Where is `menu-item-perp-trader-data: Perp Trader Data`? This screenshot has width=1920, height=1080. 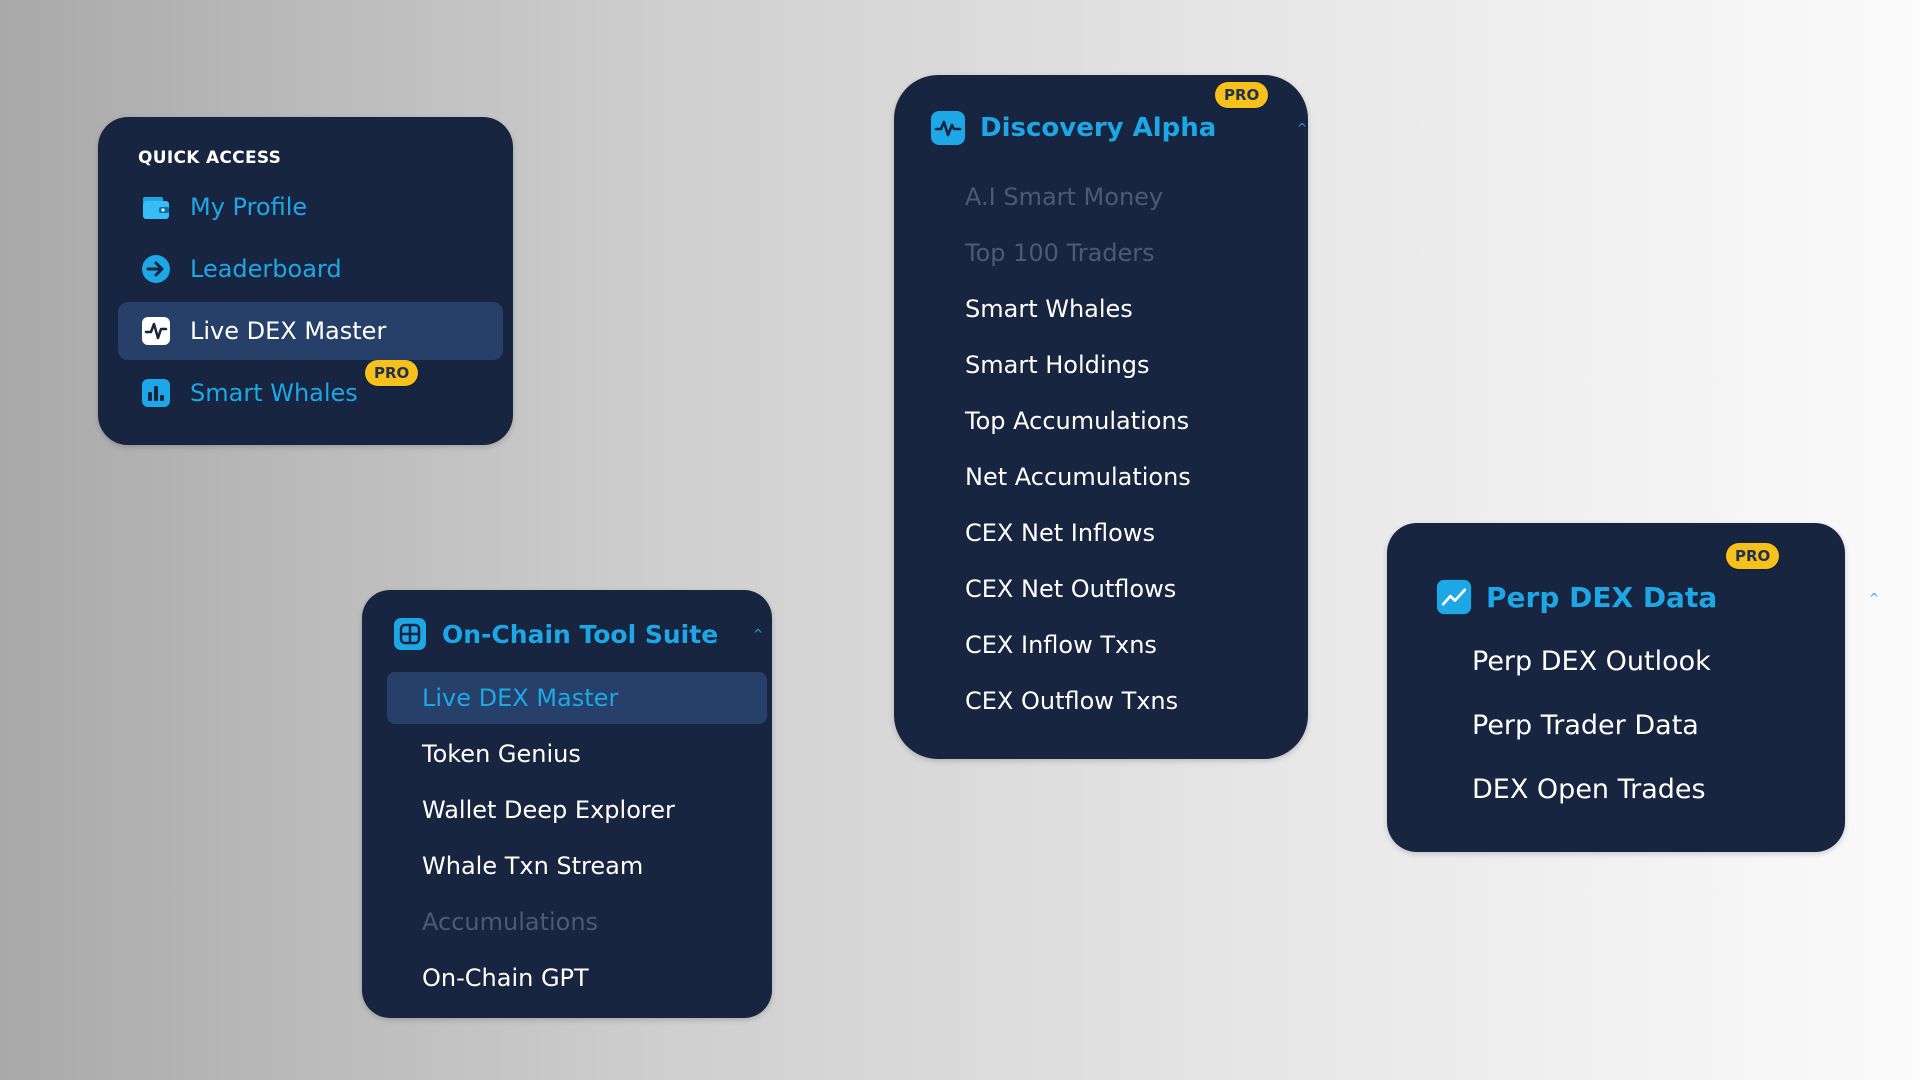
menu-item-perp-trader-data: Perp Trader Data is located at coordinates (1616, 725).